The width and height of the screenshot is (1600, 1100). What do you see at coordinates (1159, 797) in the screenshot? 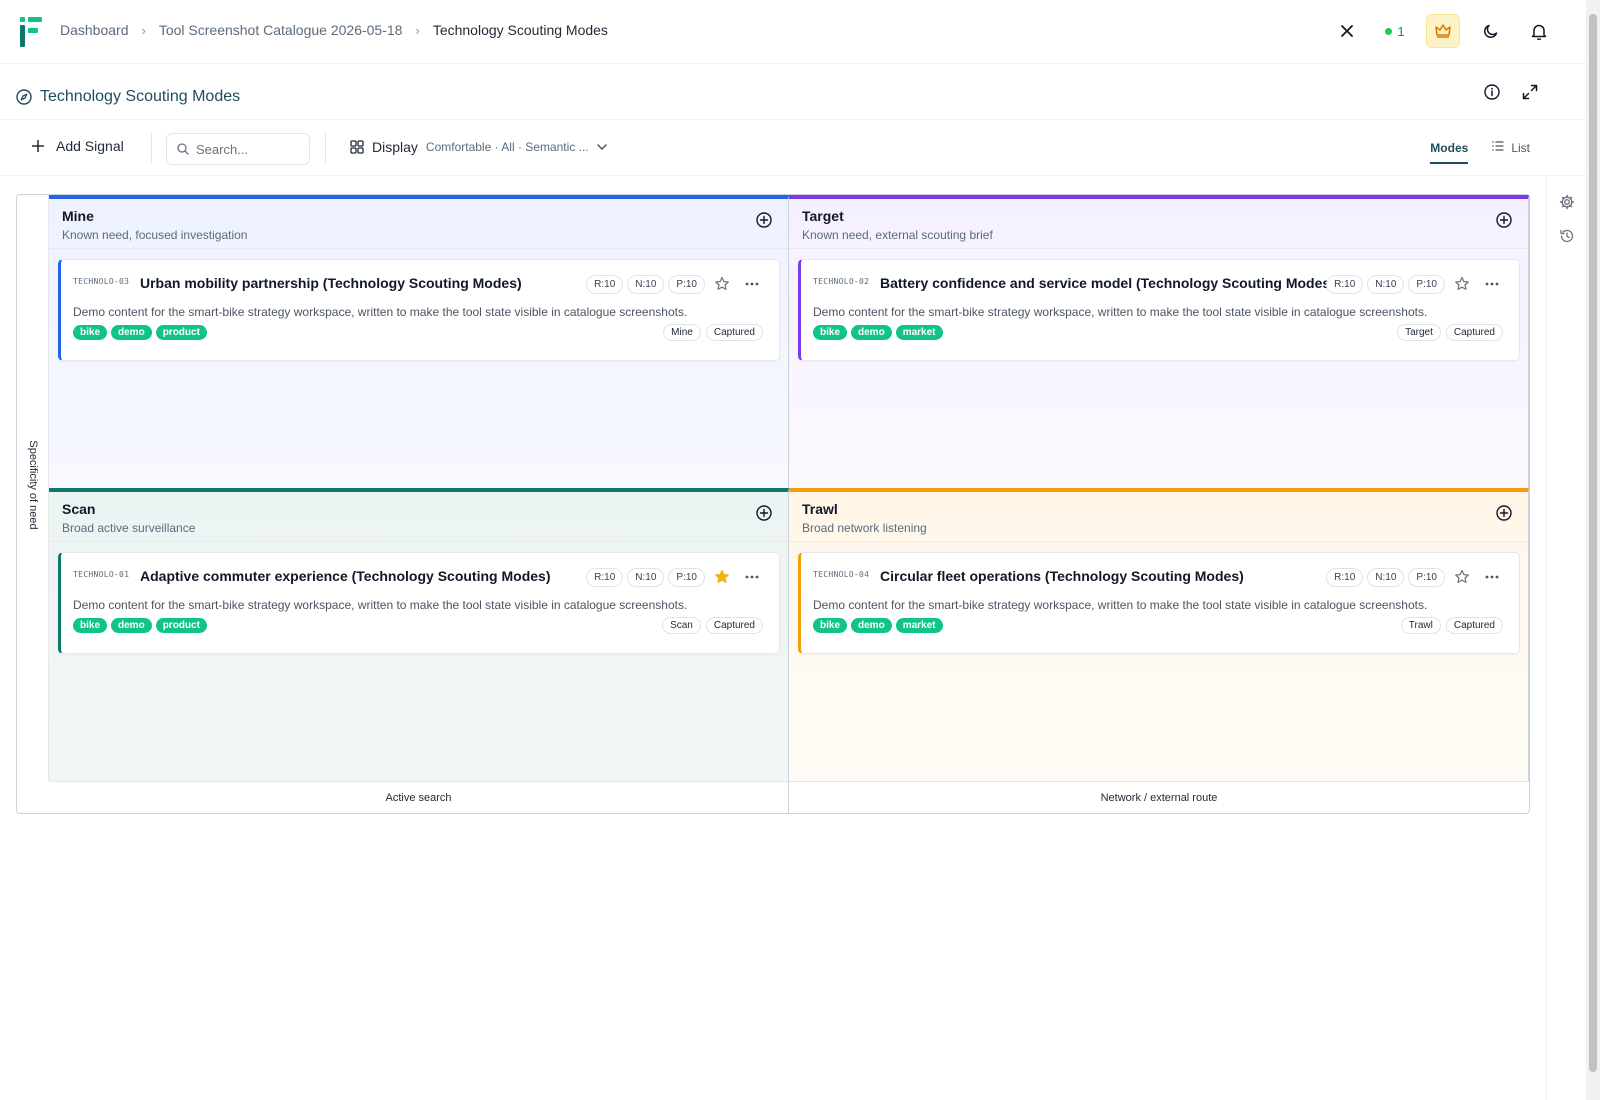
I see `x-axis-label-network: Network / external route` at bounding box center [1159, 797].